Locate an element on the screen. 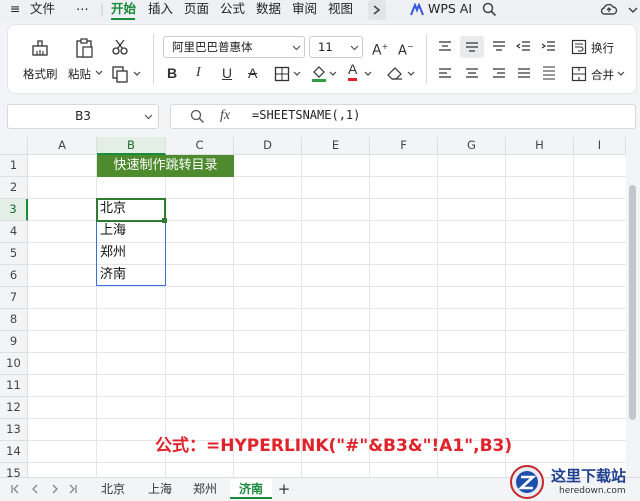  font-size-select: 11 is located at coordinates (336, 47).